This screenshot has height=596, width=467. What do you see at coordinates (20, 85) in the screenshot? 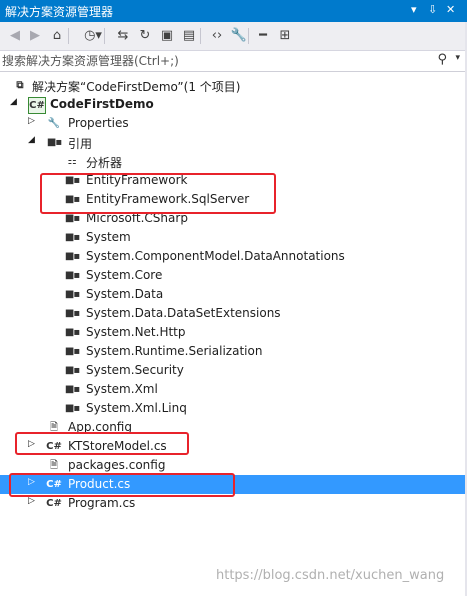
I see `solution-icon: ⧉` at bounding box center [20, 85].